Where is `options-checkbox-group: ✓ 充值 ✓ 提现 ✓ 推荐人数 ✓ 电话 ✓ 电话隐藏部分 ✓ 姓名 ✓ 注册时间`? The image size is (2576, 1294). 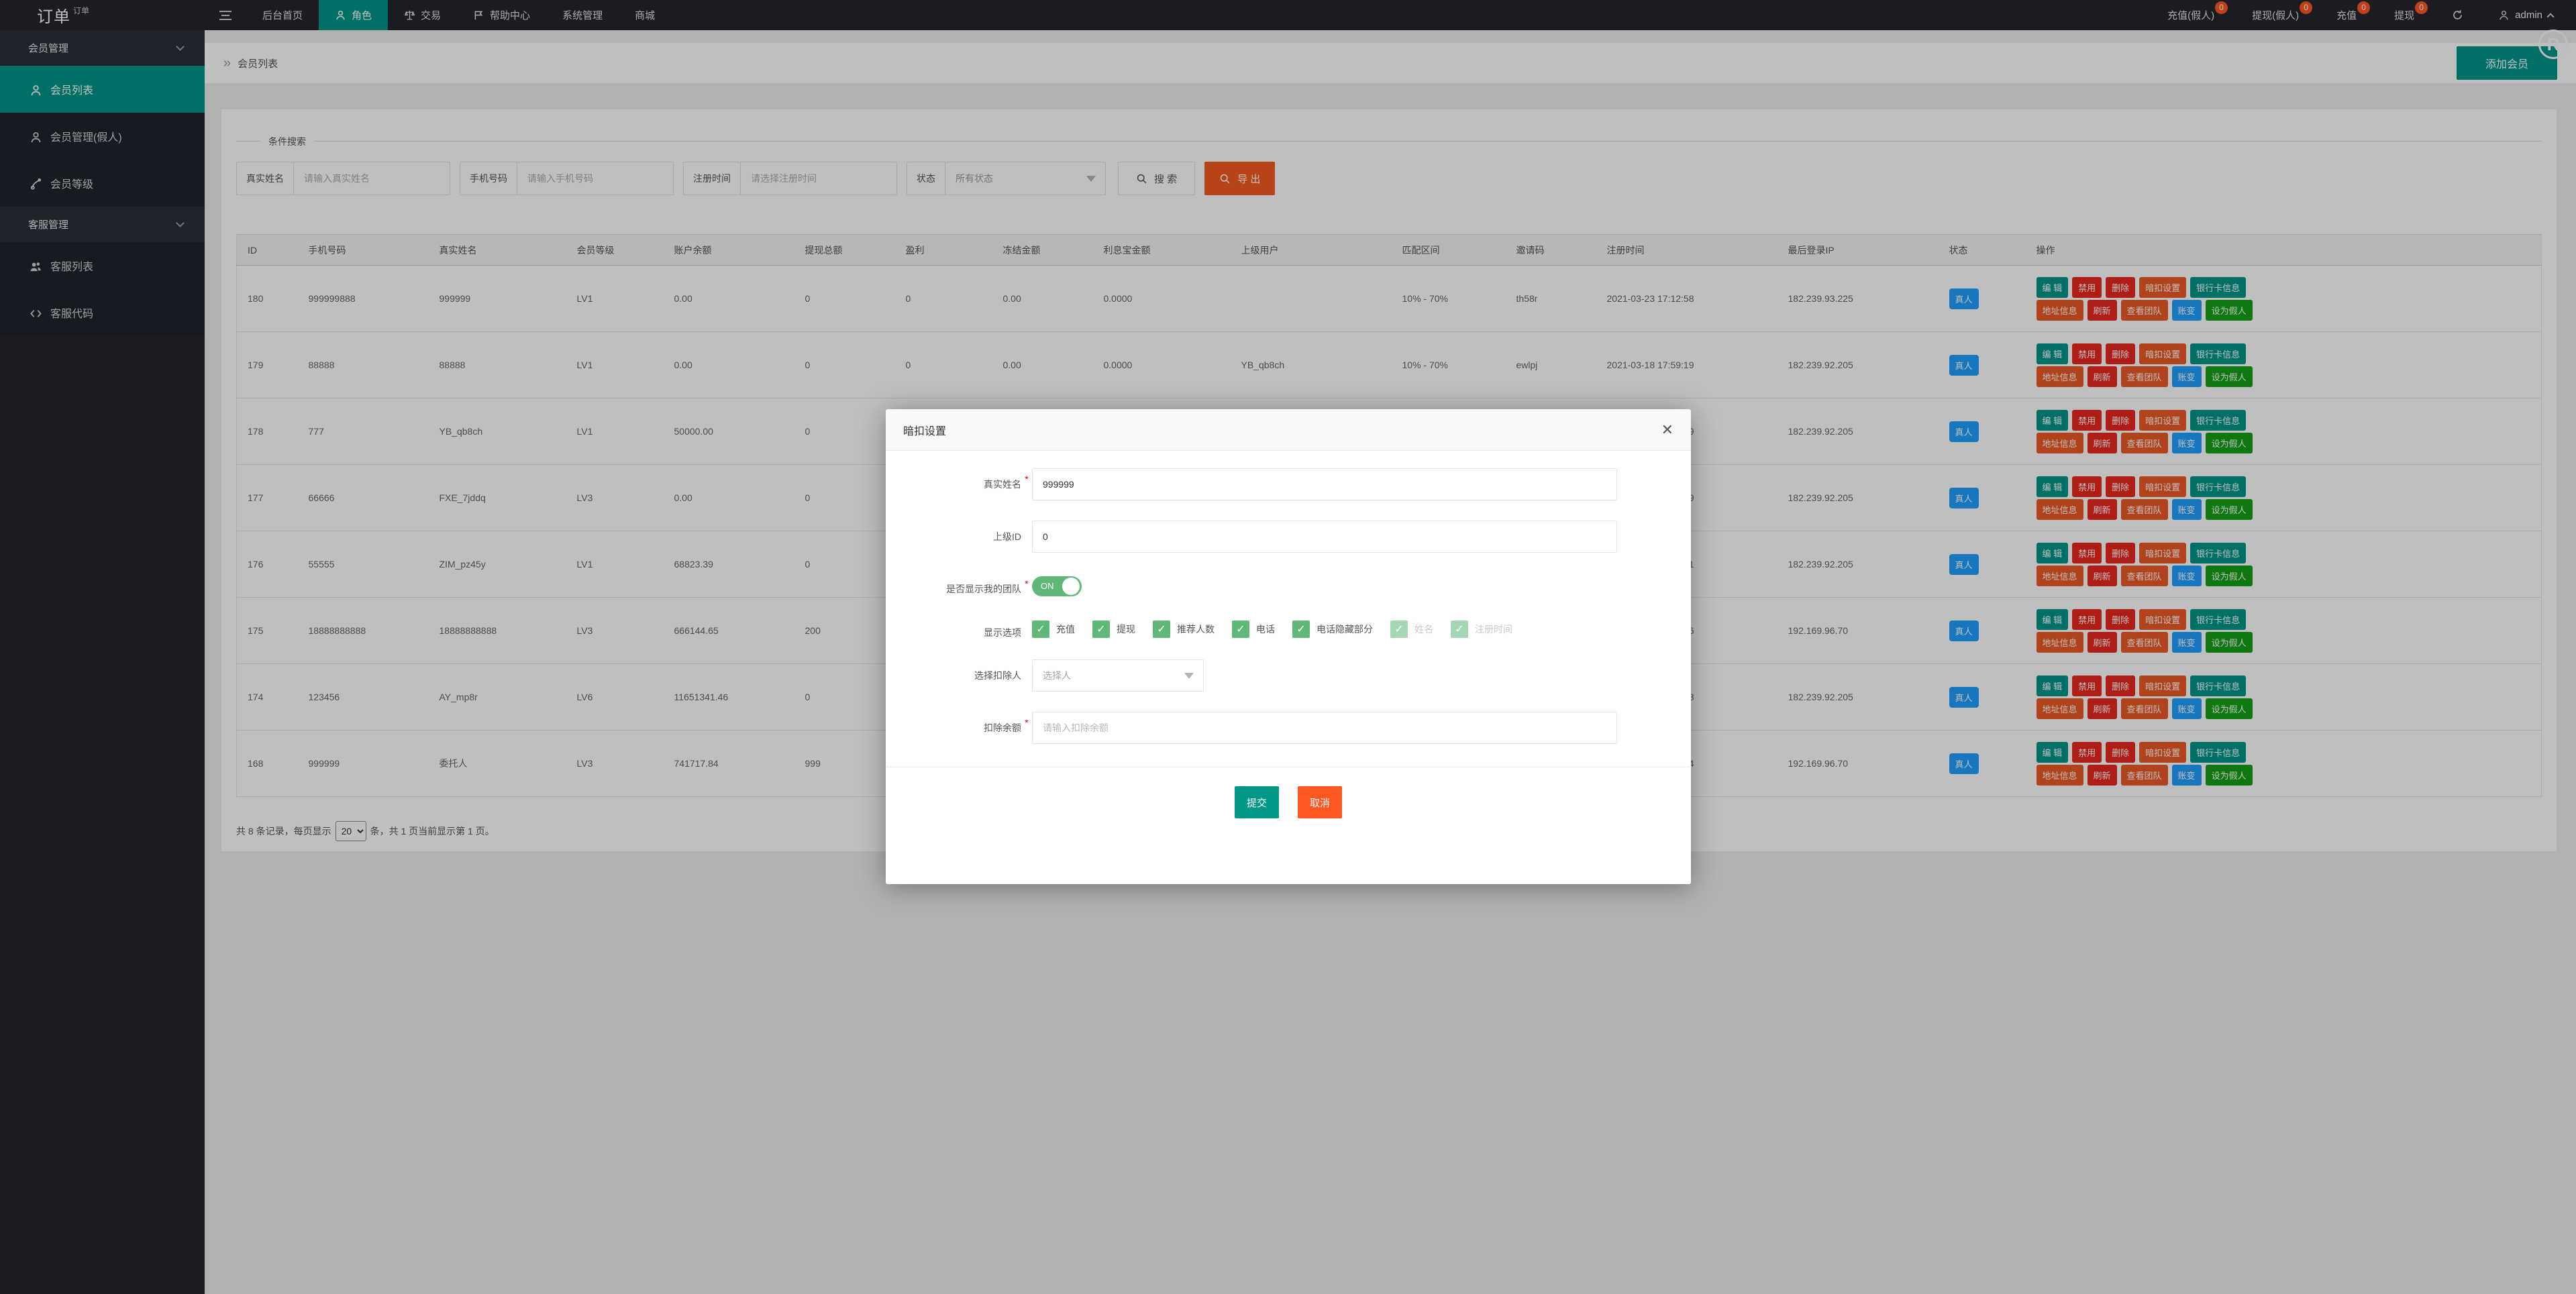 options-checkbox-group: ✓ 充值 ✓ 提现 ✓ 推荐人数 ✓ 电话 ✓ 电话隐藏部分 ✓ 姓名 ✓ 注册时间 is located at coordinates (1324, 627).